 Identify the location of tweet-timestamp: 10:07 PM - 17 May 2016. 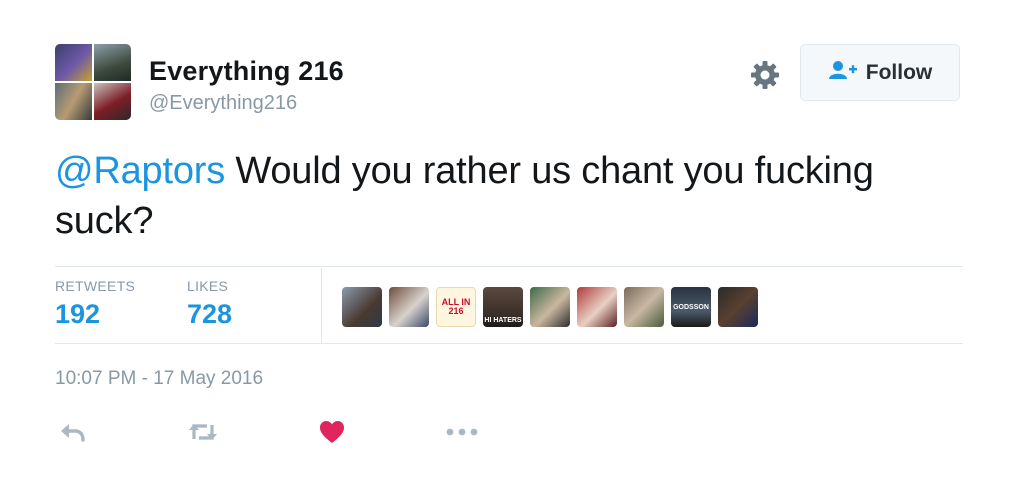
(159, 379).